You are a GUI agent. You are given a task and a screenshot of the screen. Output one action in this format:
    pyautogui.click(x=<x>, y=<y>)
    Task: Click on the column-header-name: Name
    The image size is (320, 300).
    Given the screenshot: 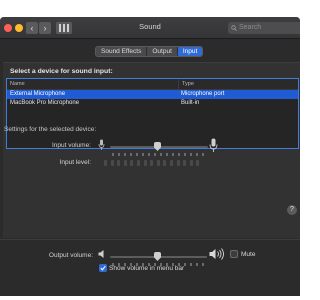 What is the action you would take?
    pyautogui.click(x=92, y=84)
    